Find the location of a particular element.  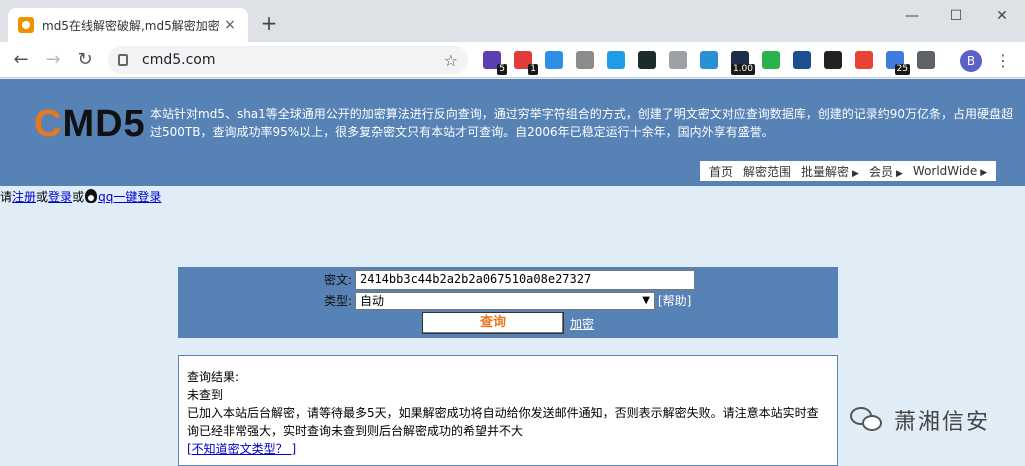

extension-badge: 5 is located at coordinates (502, 69).